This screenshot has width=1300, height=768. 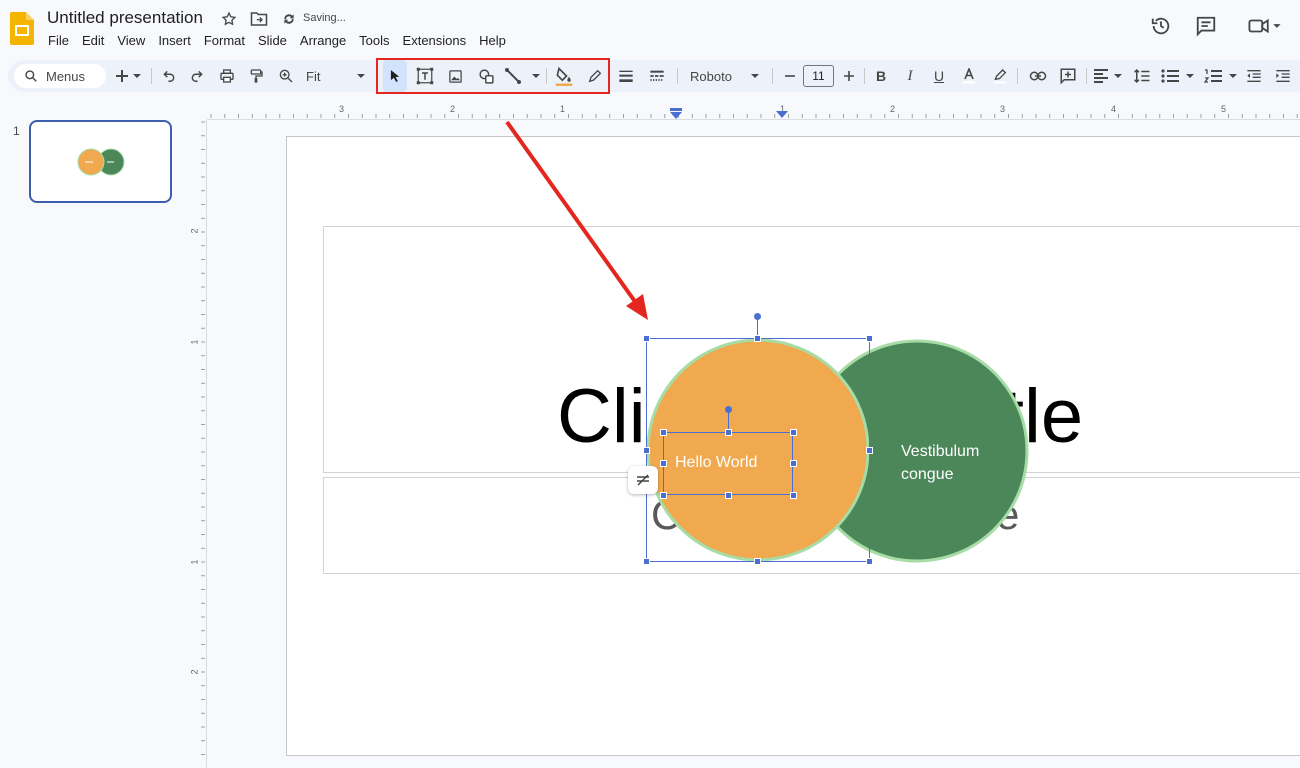 What do you see at coordinates (323, 40) in the screenshot?
I see `menu-arrange: Arrange` at bounding box center [323, 40].